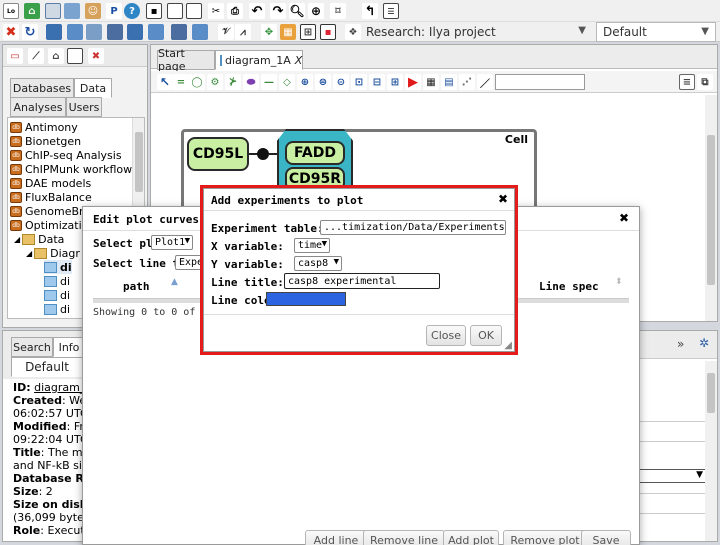  What do you see at coordinates (11, 11) in the screenshot?
I see `logout-icon: Lo` at bounding box center [11, 11].